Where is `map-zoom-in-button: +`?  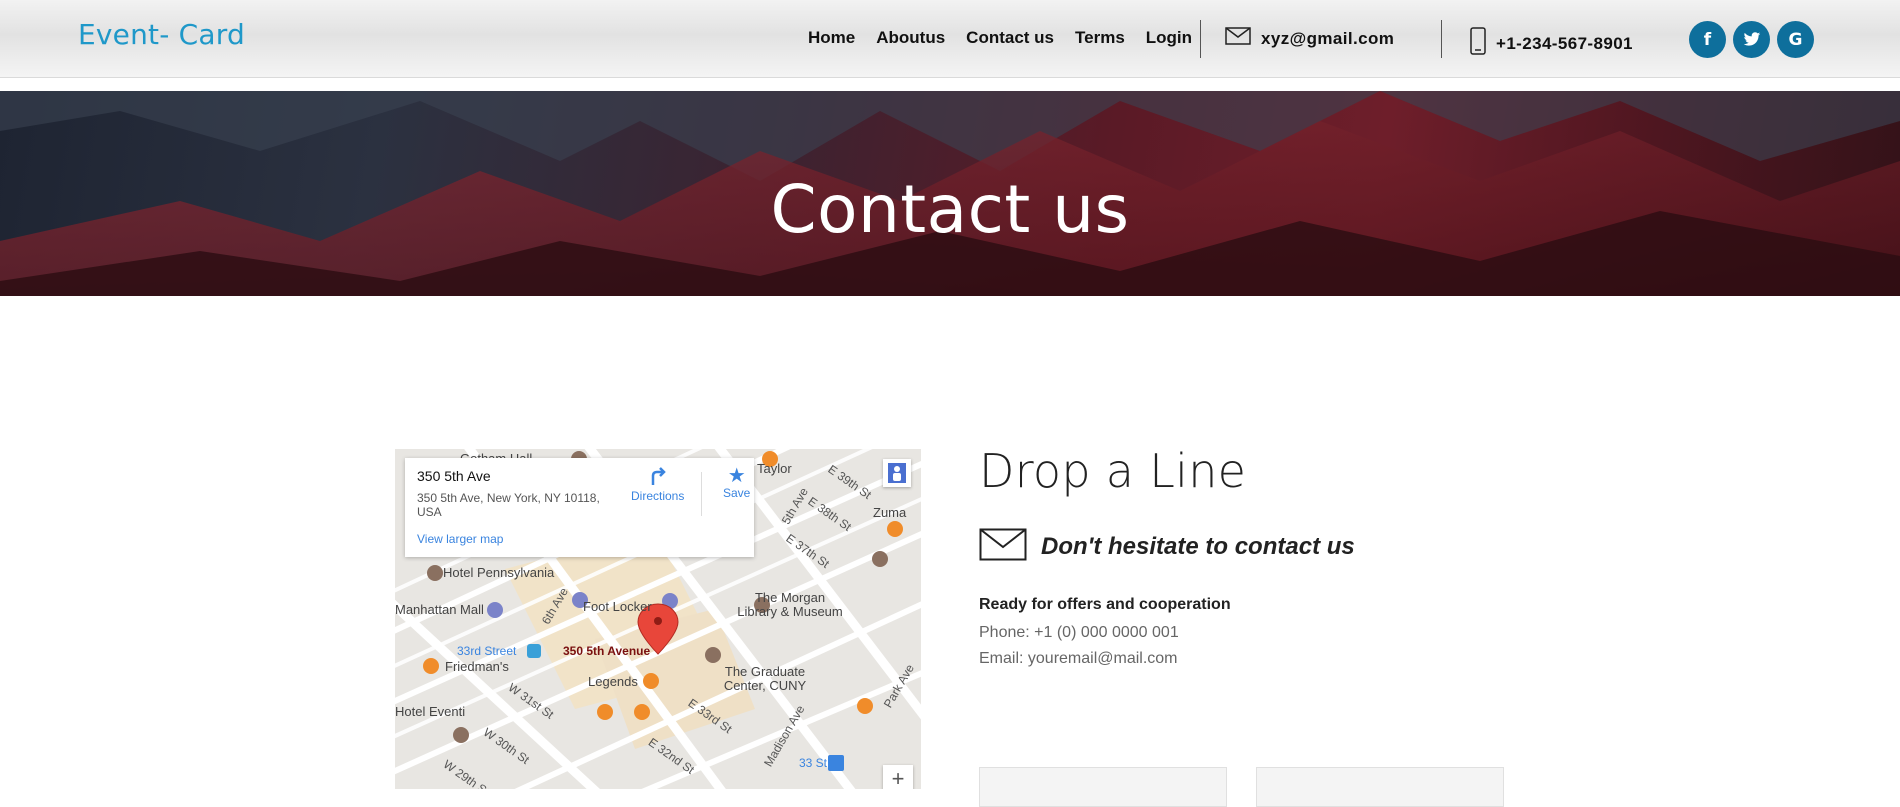 map-zoom-in-button: + is located at coordinates (898, 777).